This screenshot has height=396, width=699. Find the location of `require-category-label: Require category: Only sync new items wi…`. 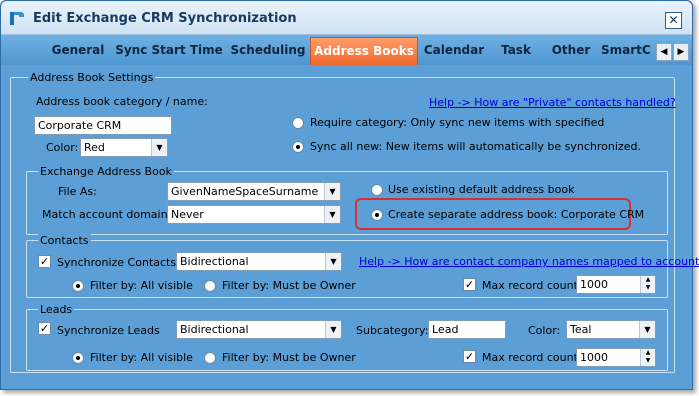

require-category-label: Require category: Only sync new items wi… is located at coordinates (457, 122).